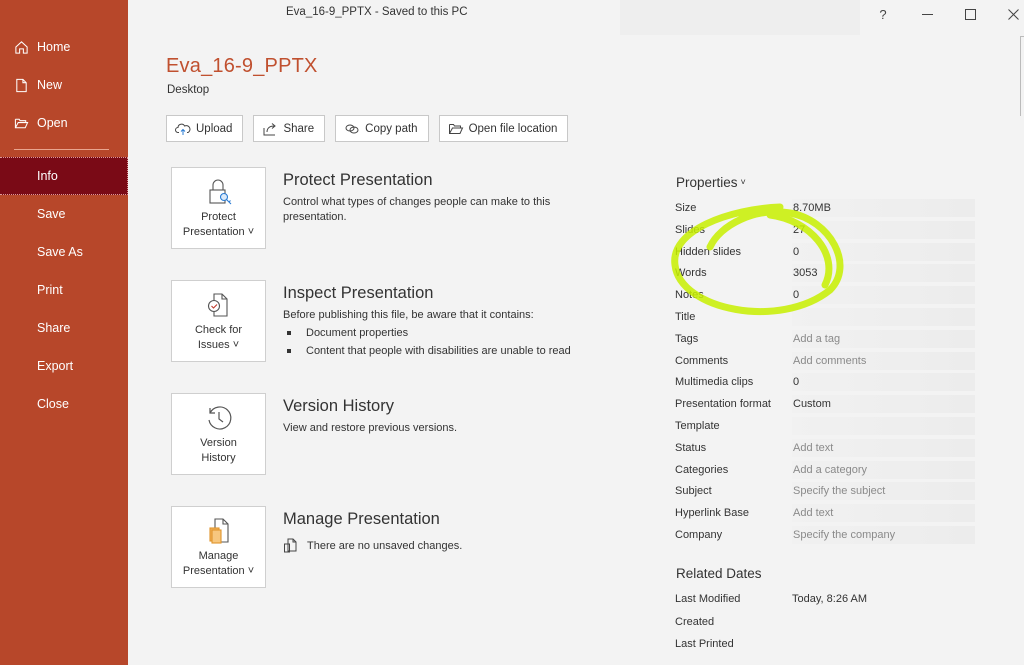 This screenshot has height=665, width=1024. Describe the element at coordinates (218, 458) in the screenshot. I see `version-label-line2: History` at that location.